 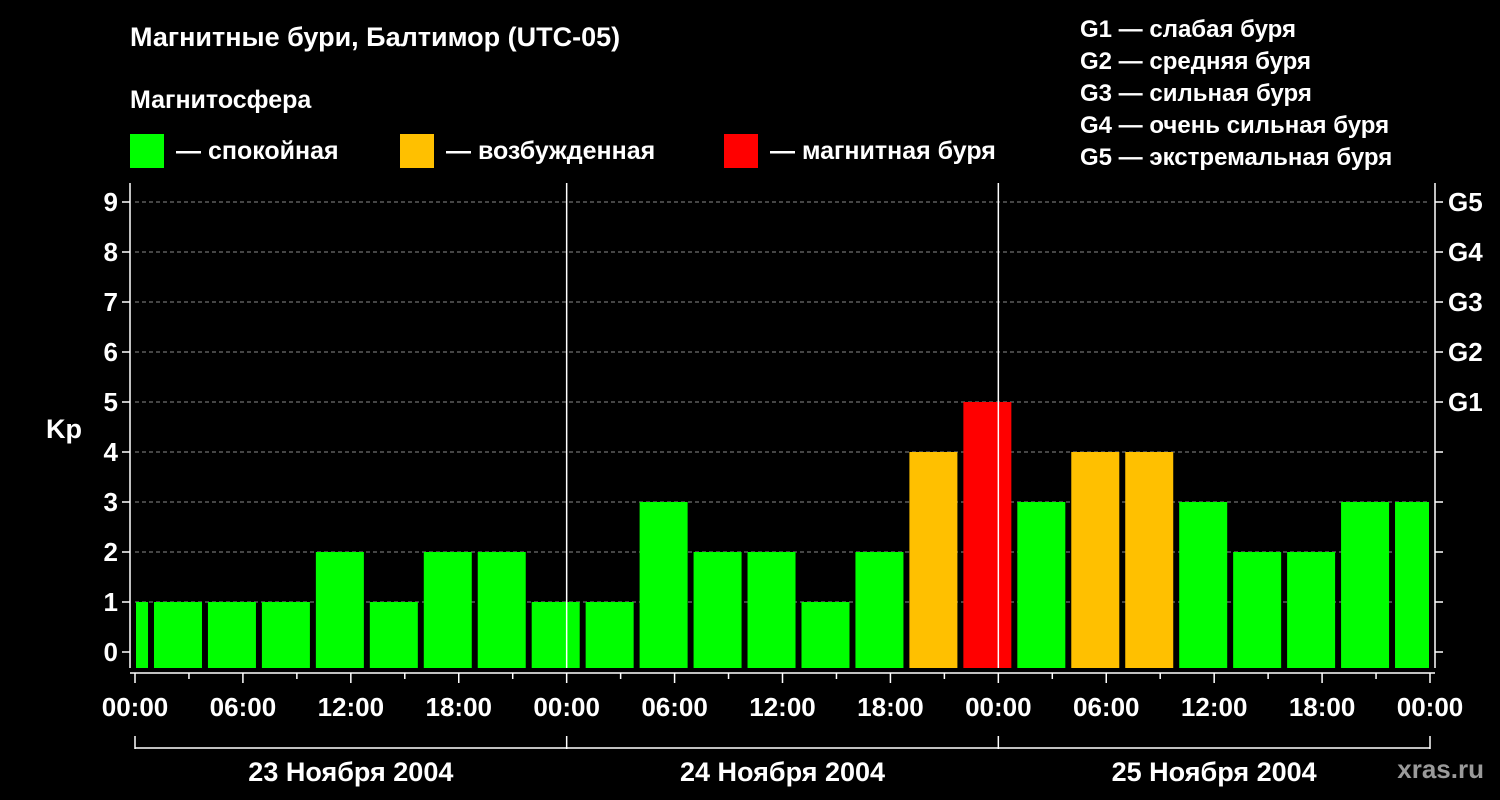 I want to click on watermark: xras.ru, so click(x=1440, y=769).